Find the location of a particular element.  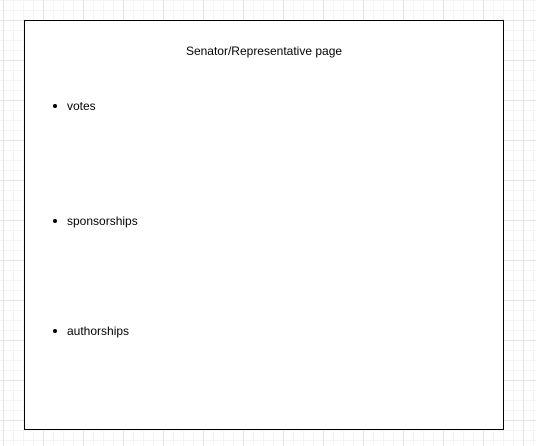

list-item-authorships: authorships is located at coordinates (91, 331).